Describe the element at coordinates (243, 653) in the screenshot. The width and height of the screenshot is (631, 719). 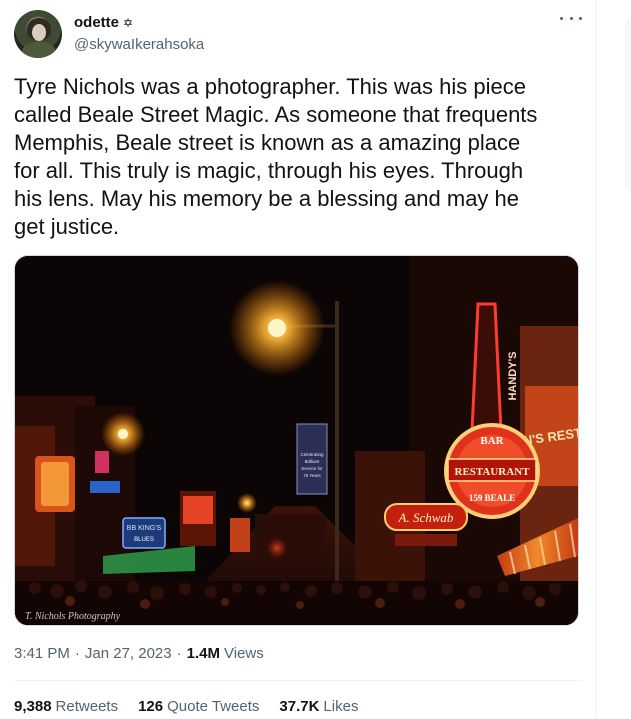
I see `views-label: Views` at that location.